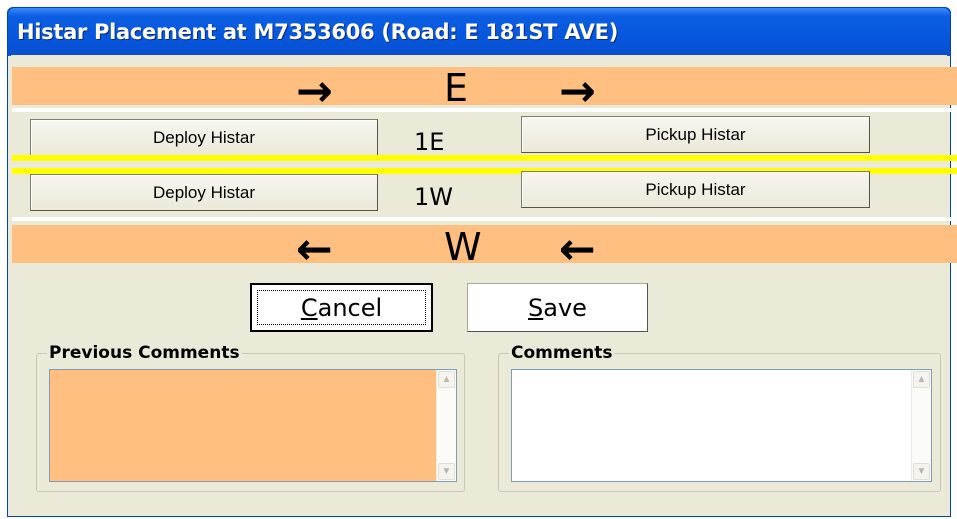 The height and width of the screenshot is (519, 957). What do you see at coordinates (446, 425) in the screenshot?
I see `previous-comments-scrollbar: ▲ ▼` at bounding box center [446, 425].